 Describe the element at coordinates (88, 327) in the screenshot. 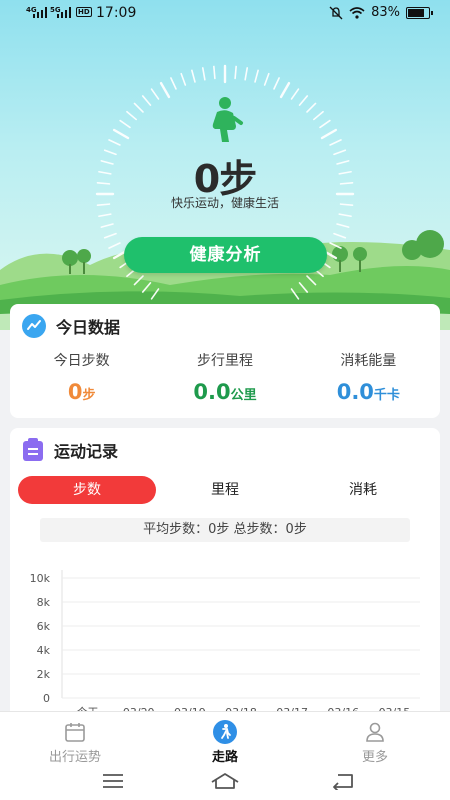

I see `today-data-title: 今日数据` at that location.